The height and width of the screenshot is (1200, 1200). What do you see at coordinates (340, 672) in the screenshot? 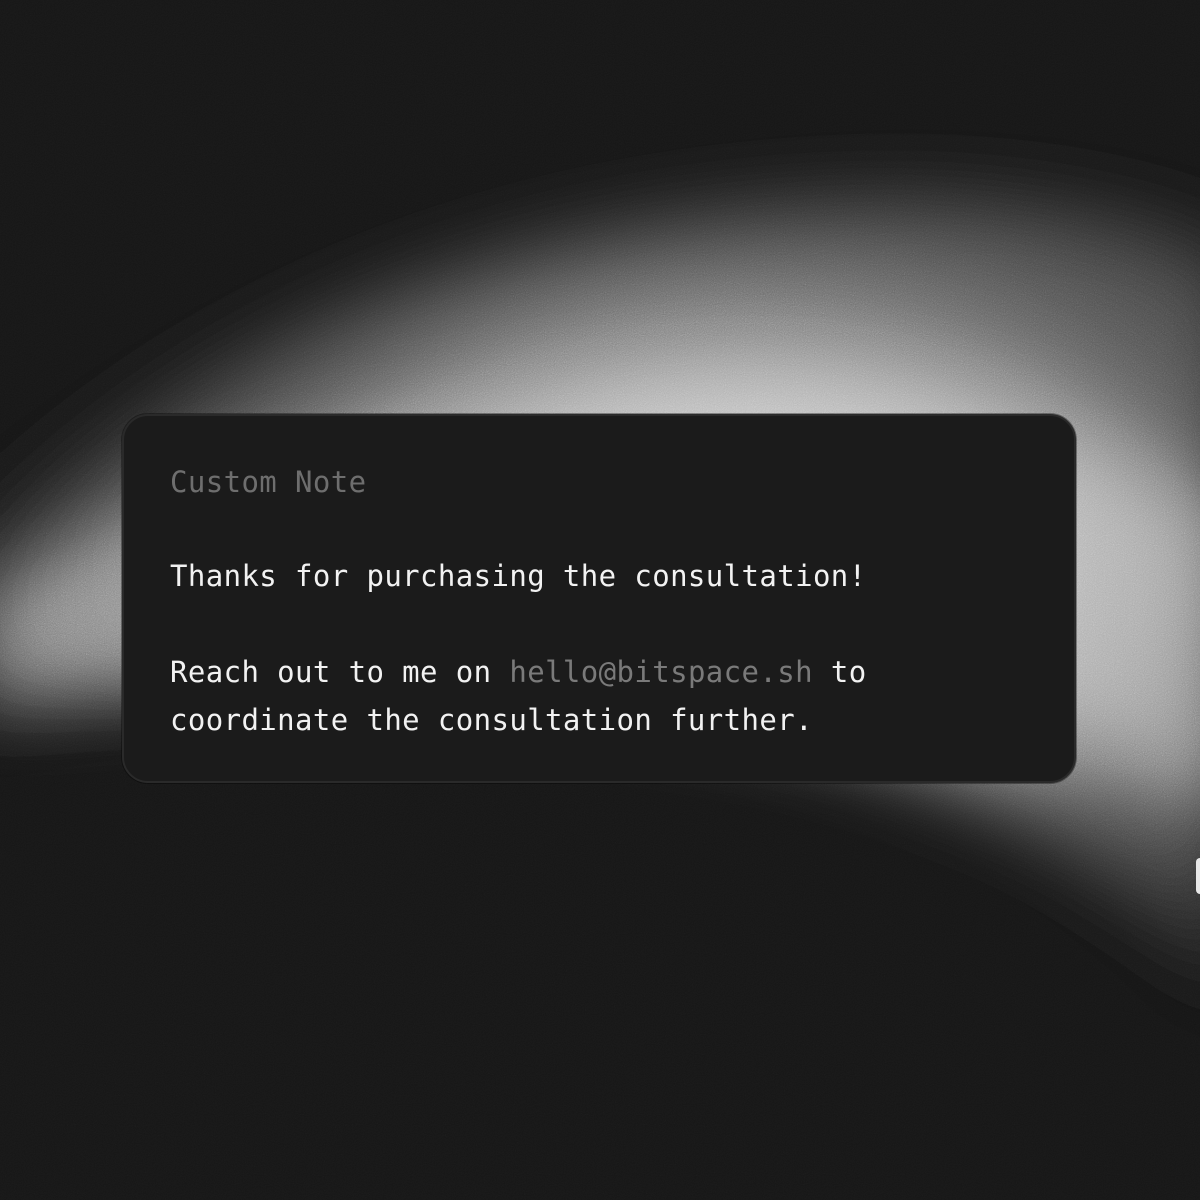
I see `contact-prefix: Reach out to me on` at bounding box center [340, 672].